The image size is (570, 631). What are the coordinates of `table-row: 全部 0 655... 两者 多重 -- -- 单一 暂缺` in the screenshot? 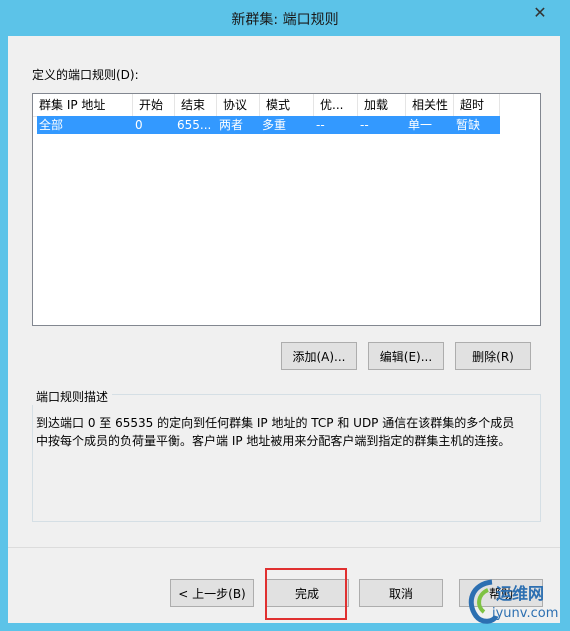 It's located at (268, 125).